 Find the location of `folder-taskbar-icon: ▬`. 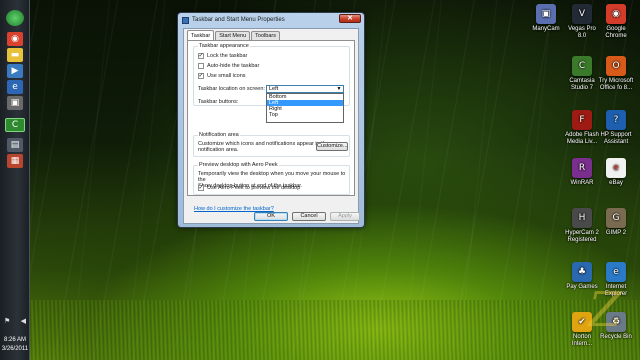

folder-taskbar-icon: ▬ is located at coordinates (15, 55).